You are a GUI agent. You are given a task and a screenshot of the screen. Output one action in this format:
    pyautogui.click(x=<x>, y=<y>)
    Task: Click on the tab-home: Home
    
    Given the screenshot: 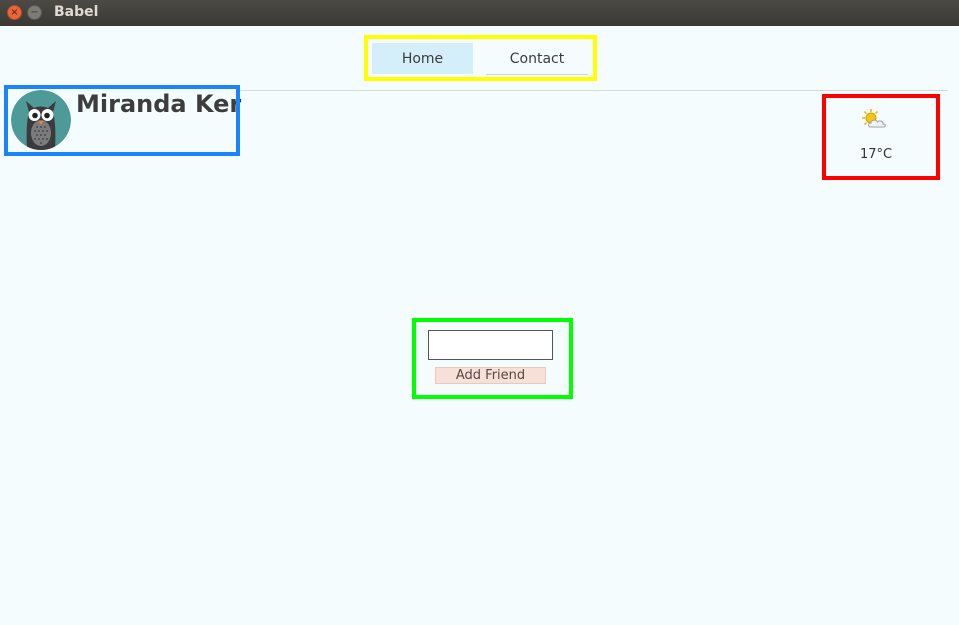 What is the action you would take?
    pyautogui.click(x=422, y=58)
    